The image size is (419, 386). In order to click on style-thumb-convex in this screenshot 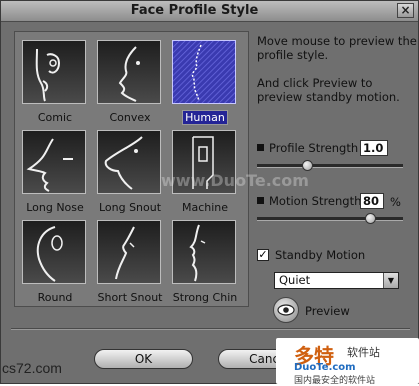, I will do `click(129, 72)`.